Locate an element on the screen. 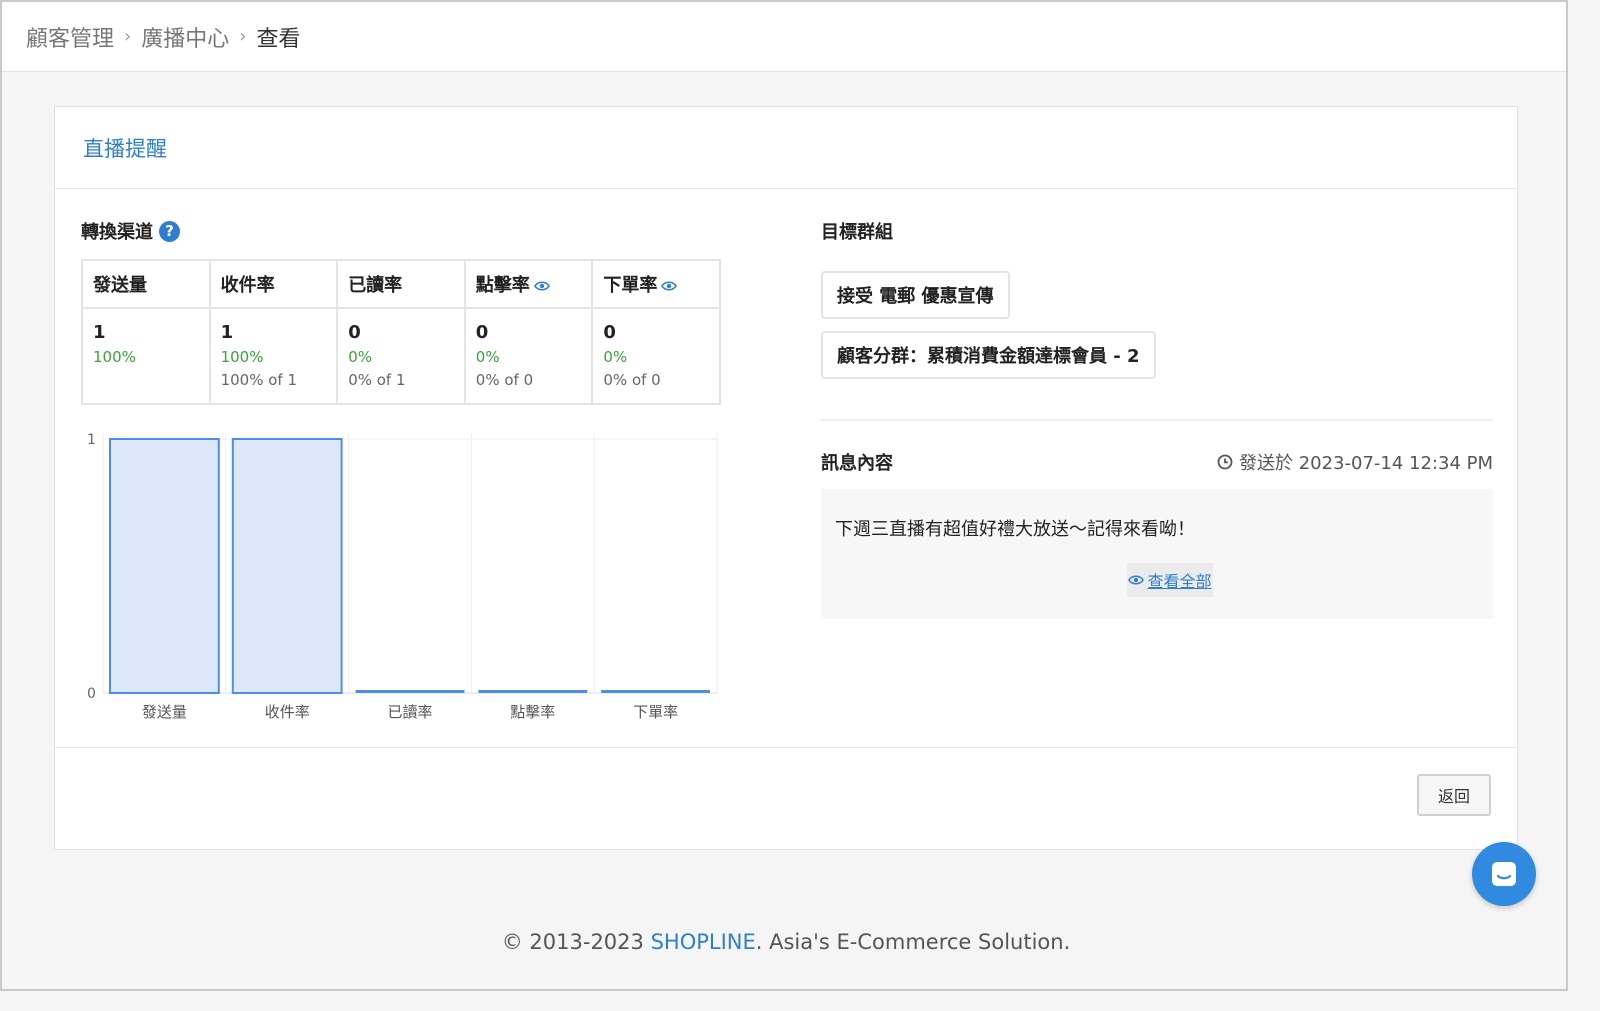  column-header-label: 下單率 is located at coordinates (630, 285).